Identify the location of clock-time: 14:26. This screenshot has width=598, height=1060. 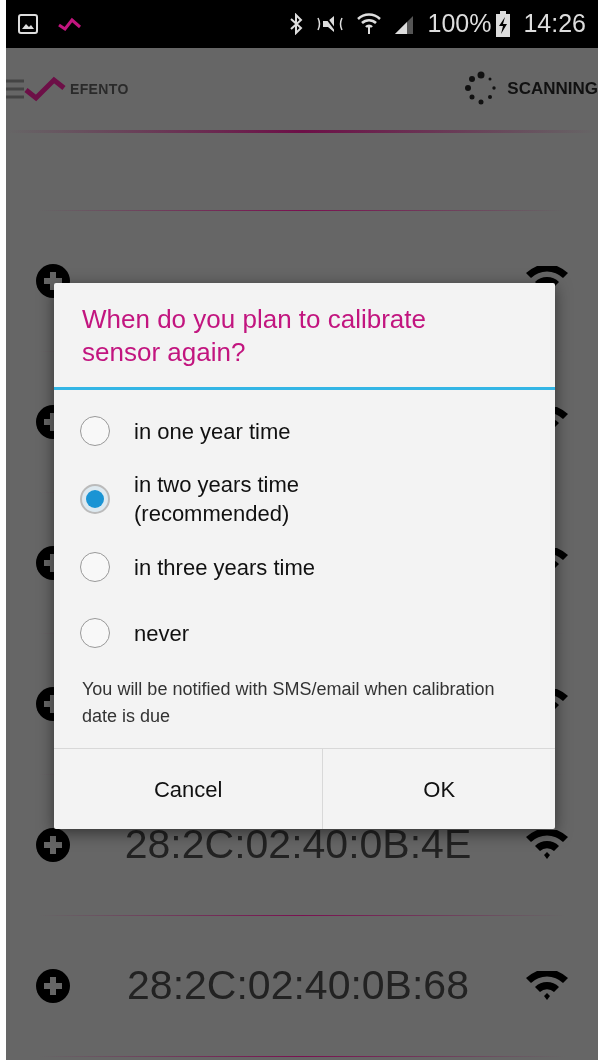
(554, 24).